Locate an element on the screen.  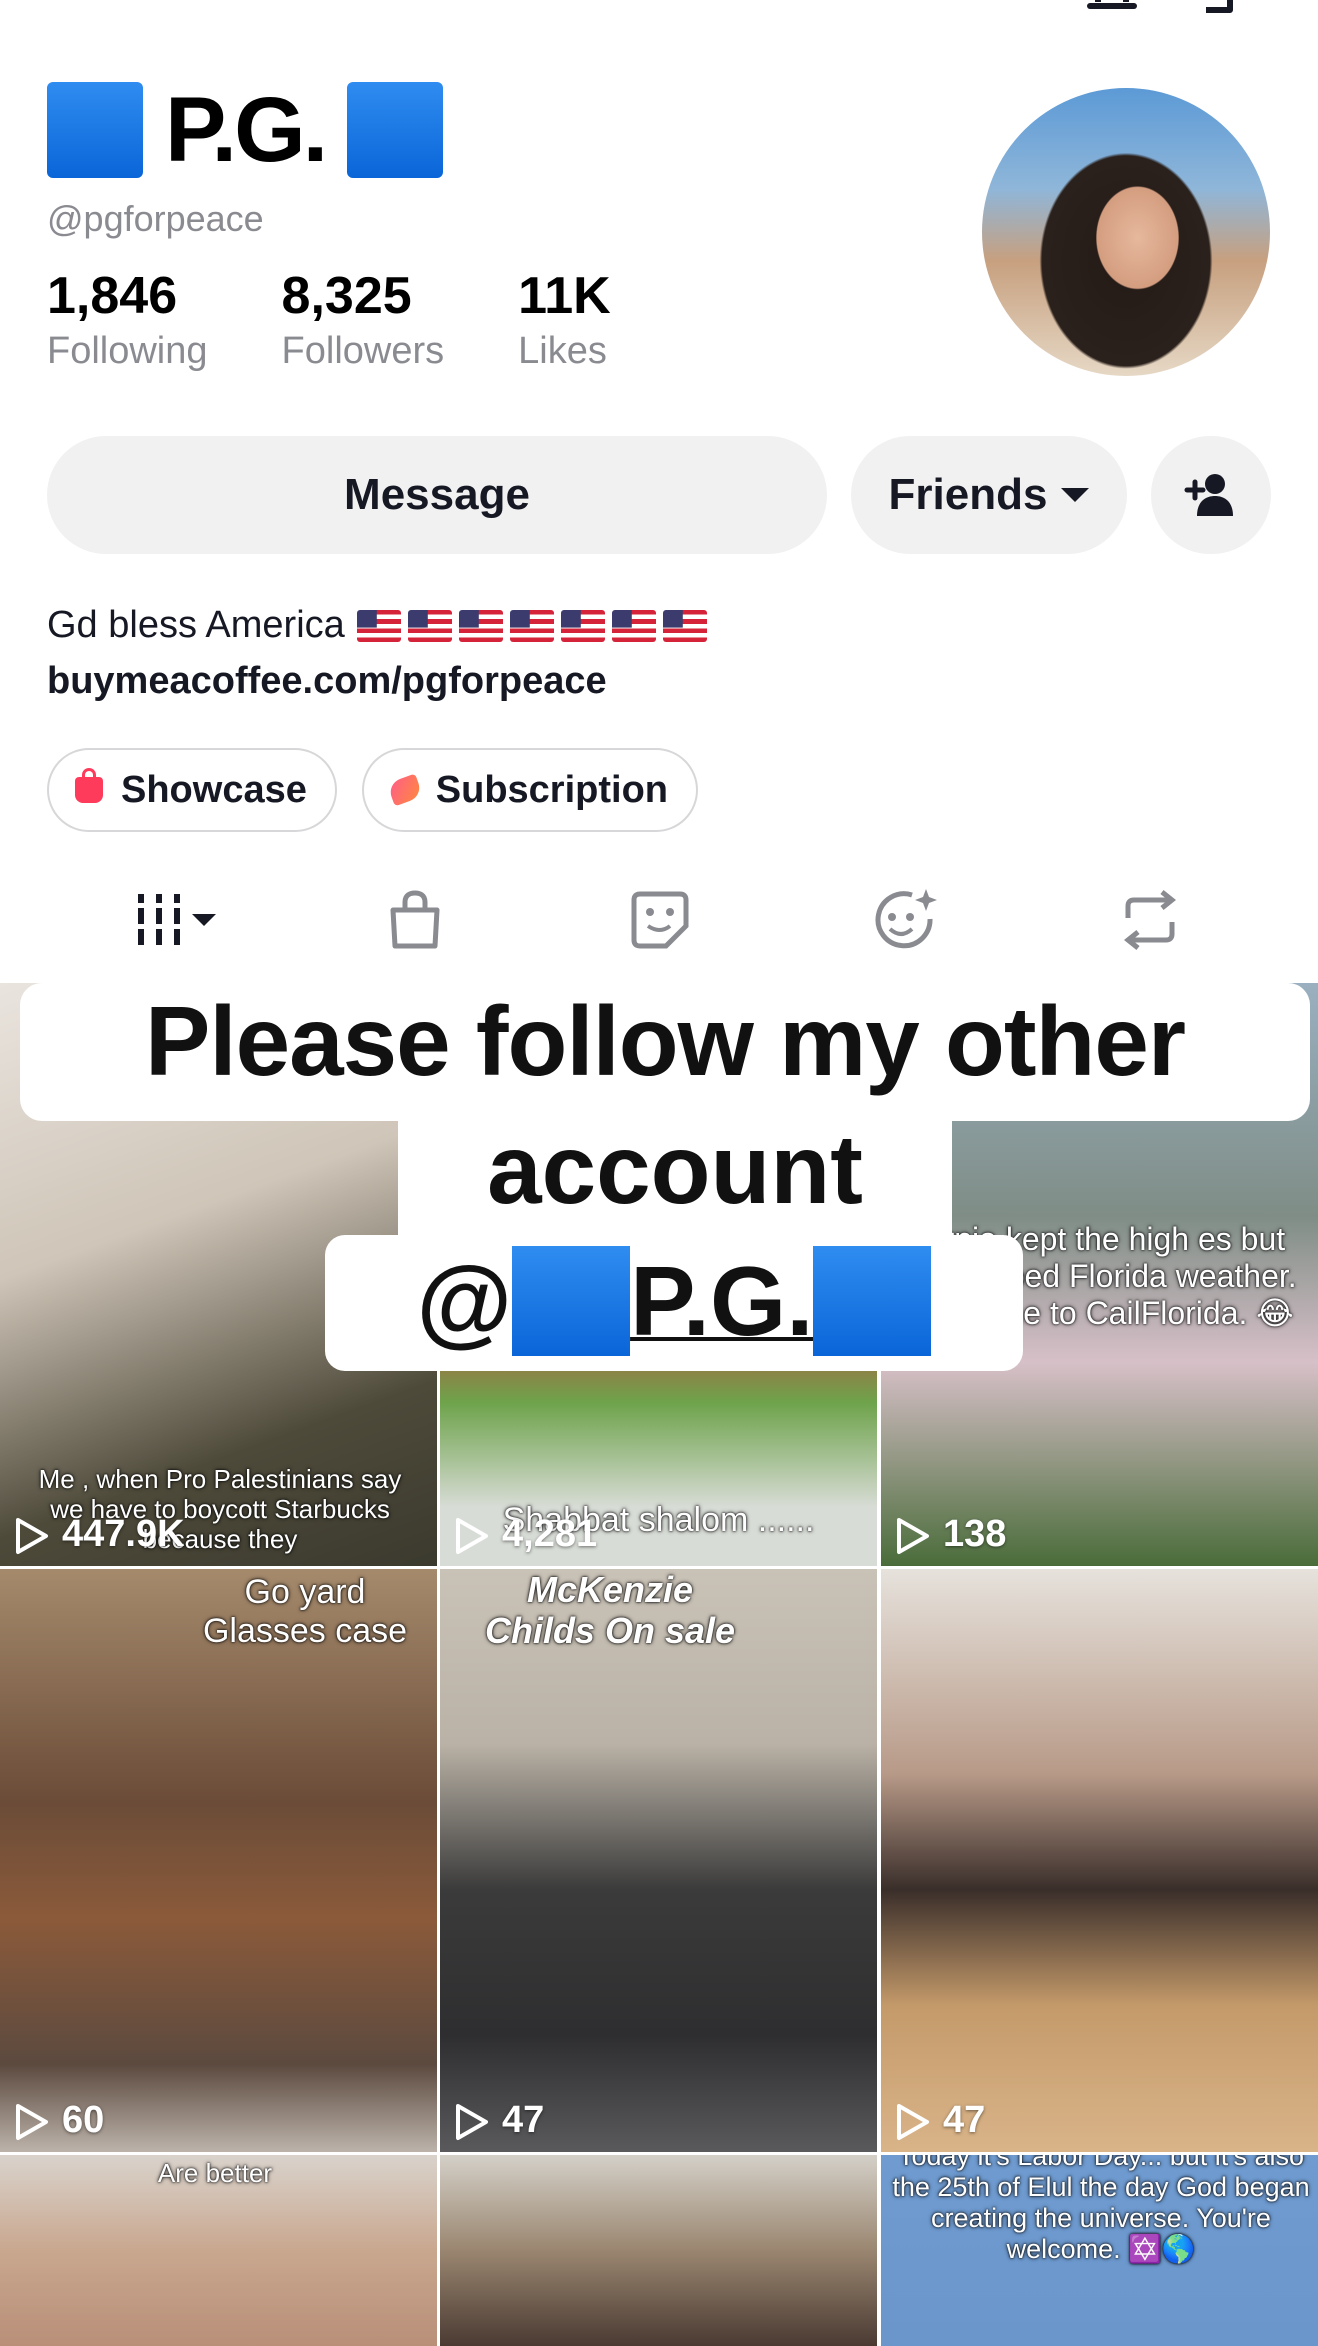
display-name: P.G. is located at coordinates (246, 129).